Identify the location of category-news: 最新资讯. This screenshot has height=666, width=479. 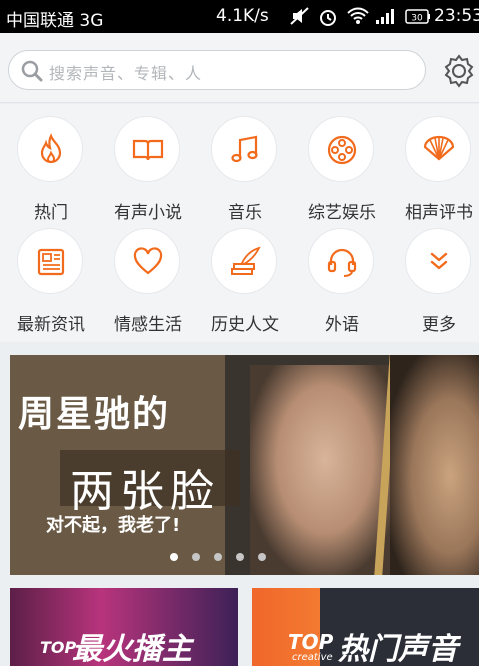
(51, 275).